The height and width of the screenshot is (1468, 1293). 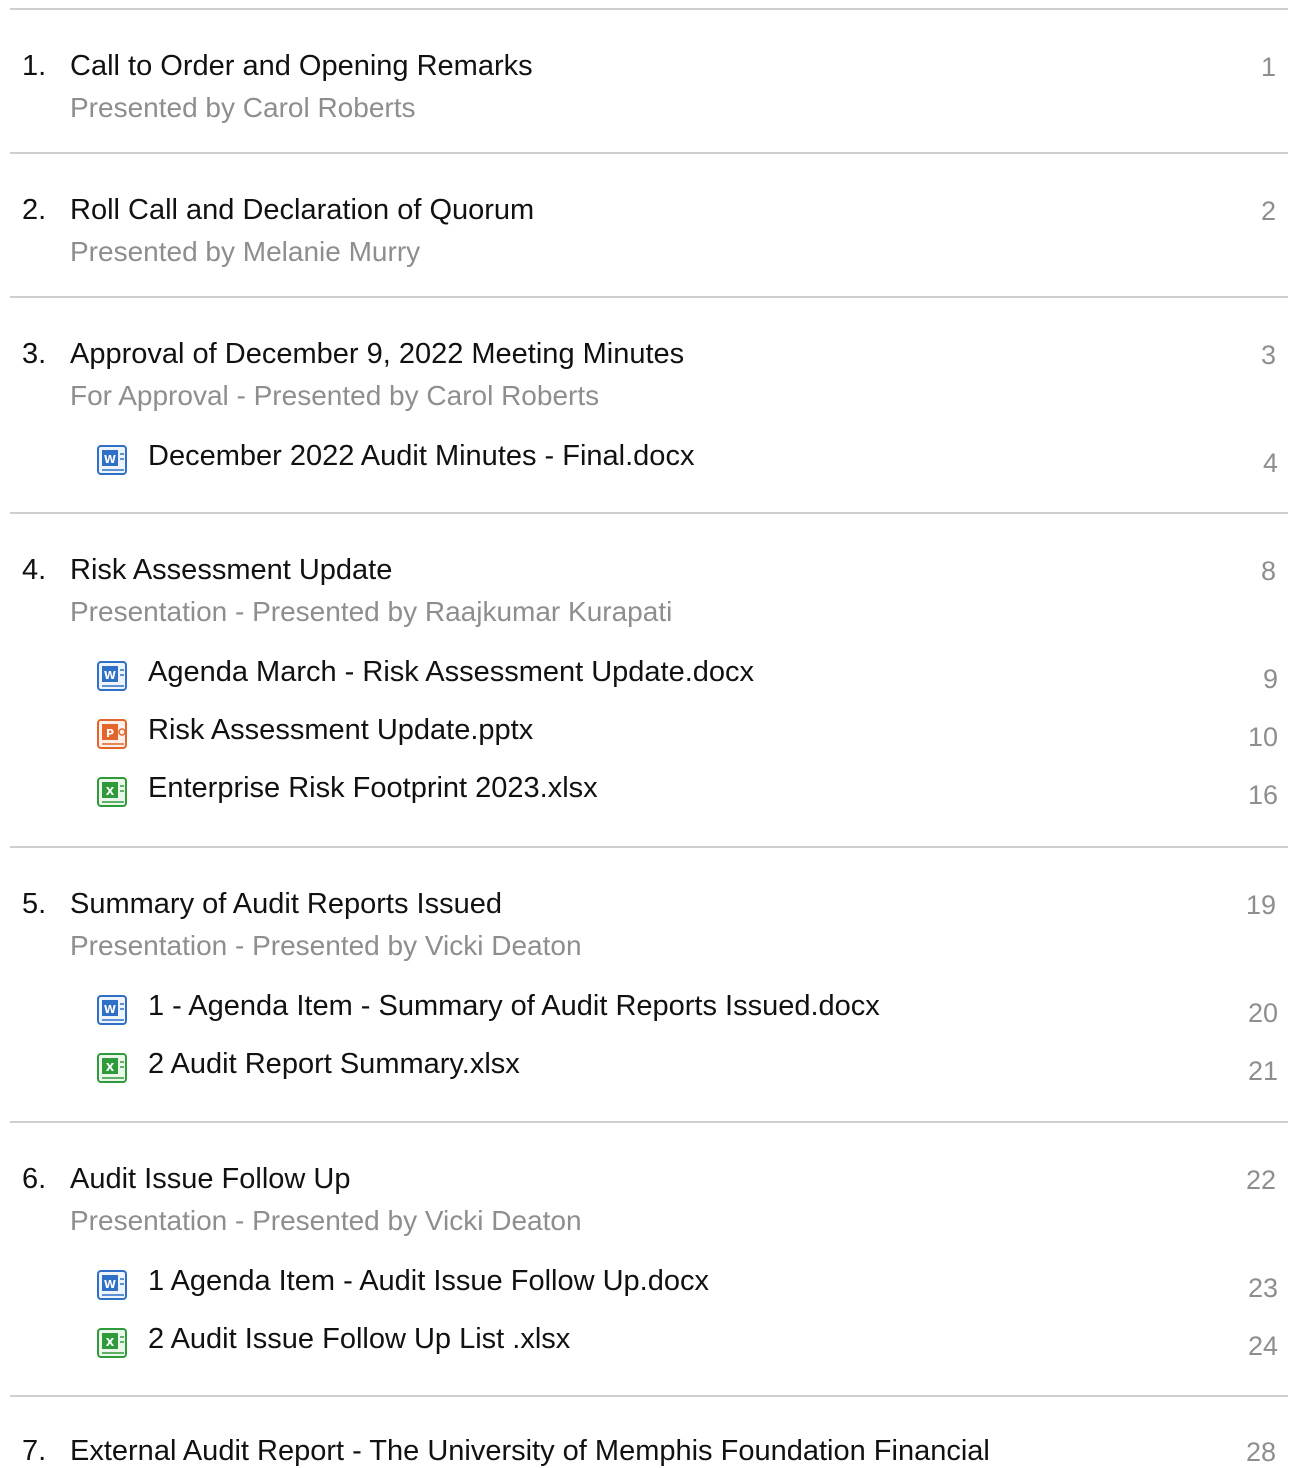 I want to click on agenda-item-number: 6., so click(x=34, y=1179).